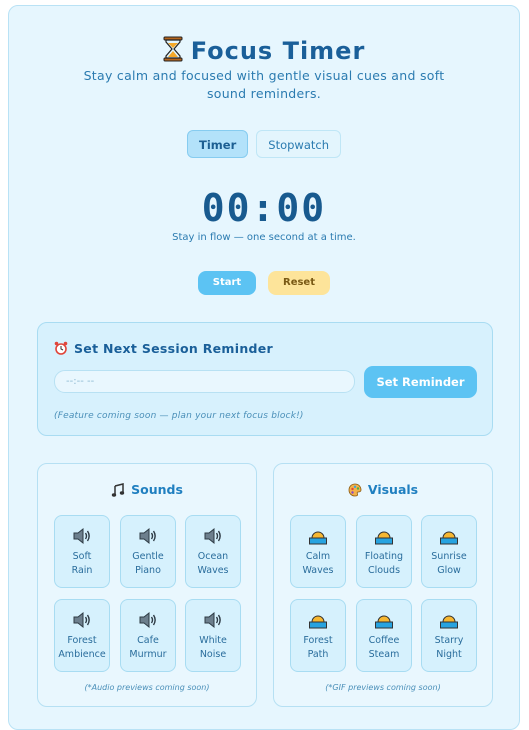 Image resolution: width=529 pixels, height=730 pixels. What do you see at coordinates (318, 647) in the screenshot?
I see `visual-tile-label: Forest Path` at bounding box center [318, 647].